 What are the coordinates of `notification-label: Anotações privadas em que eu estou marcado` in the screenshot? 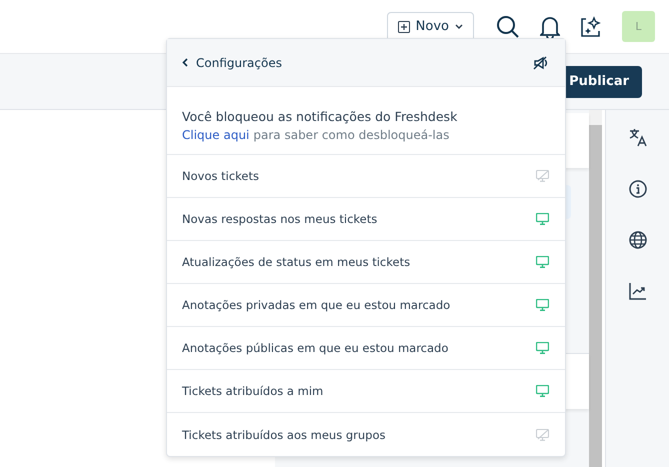 It's located at (316, 305).